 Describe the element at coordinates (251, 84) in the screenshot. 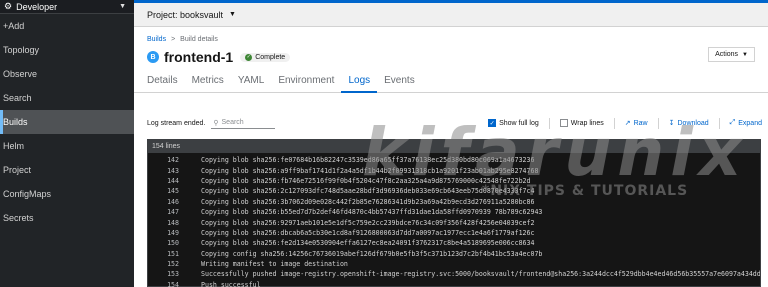

I see `tab-yaml: YAML` at that location.